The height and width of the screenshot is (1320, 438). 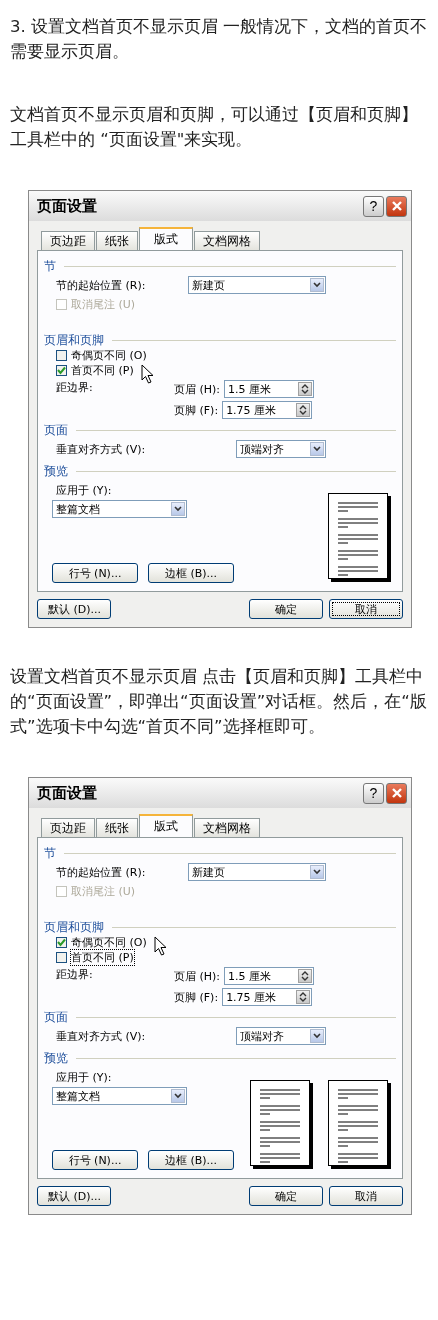 What do you see at coordinates (219, 39) in the screenshot?
I see `article-paragraph: 3. 设置文档首页不显示页眉 一般情况下，文档的首页不需要显示页眉。` at bounding box center [219, 39].